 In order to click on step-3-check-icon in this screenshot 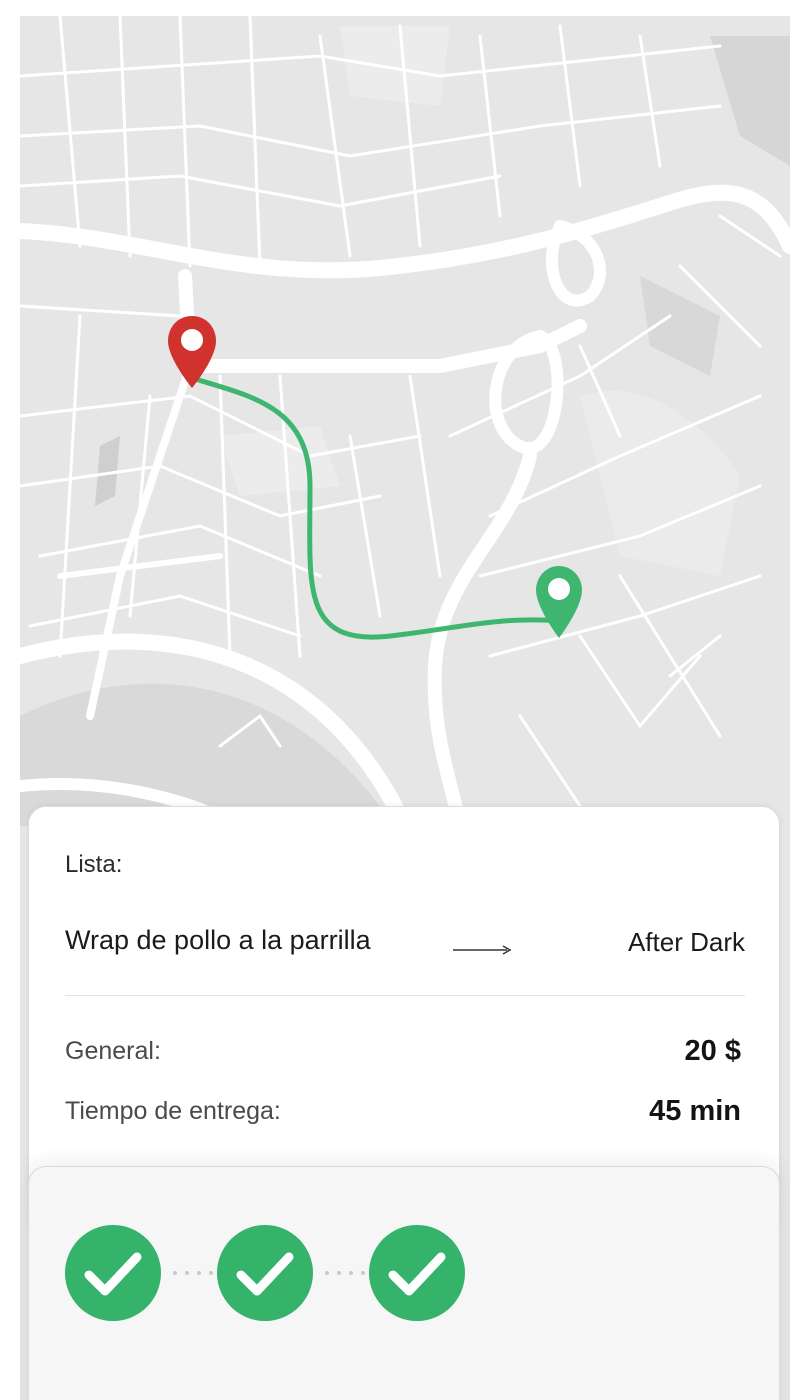, I will do `click(417, 1273)`.